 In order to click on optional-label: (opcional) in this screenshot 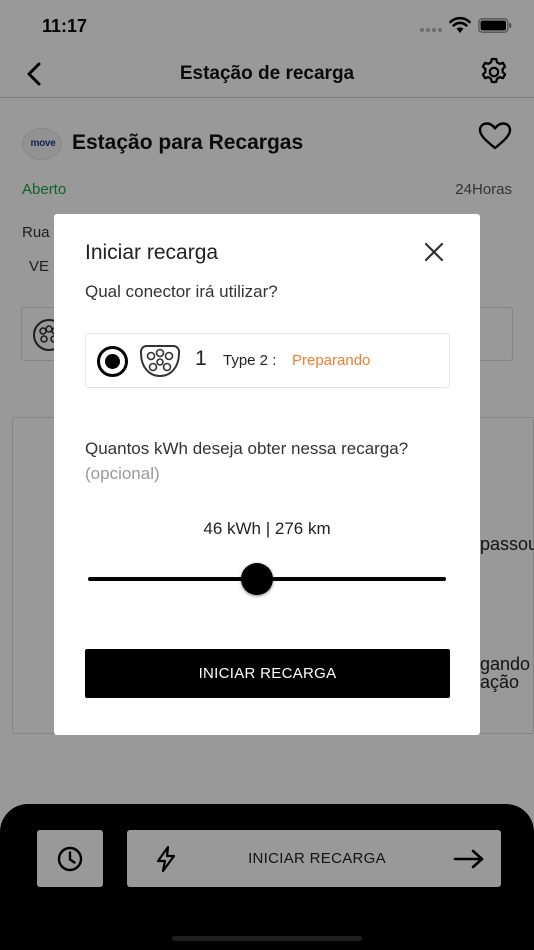, I will do `click(122, 473)`.